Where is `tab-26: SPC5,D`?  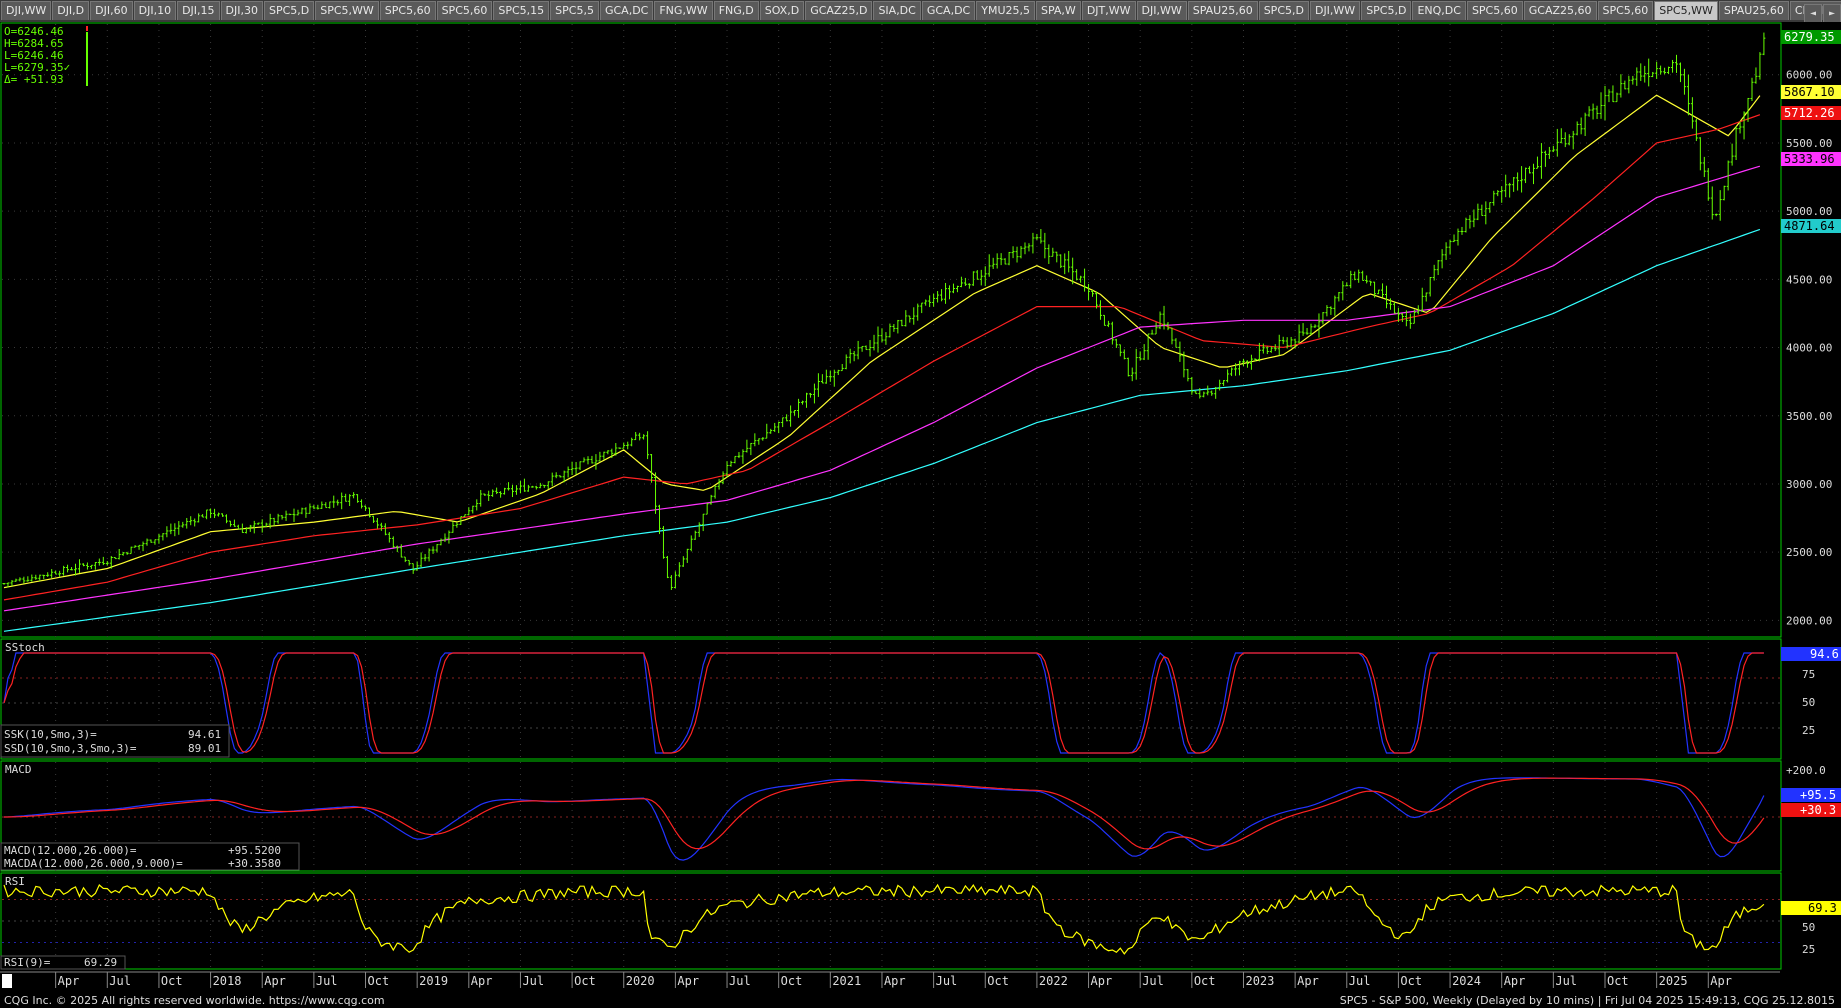
tab-26: SPC5,D is located at coordinates (1386, 10).